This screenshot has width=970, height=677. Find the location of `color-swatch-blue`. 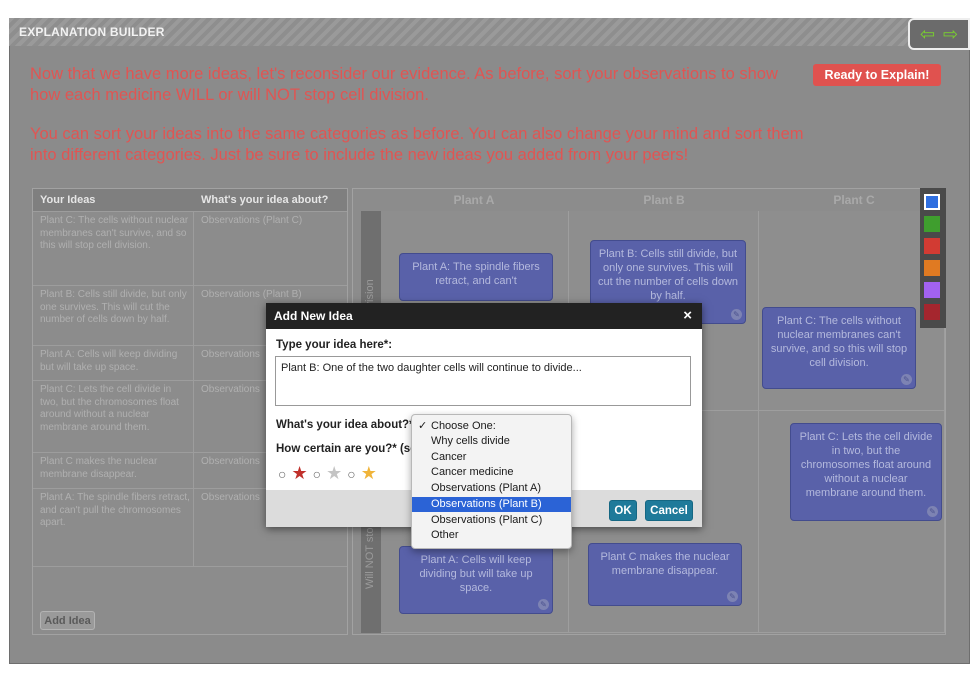

color-swatch-blue is located at coordinates (932, 202).